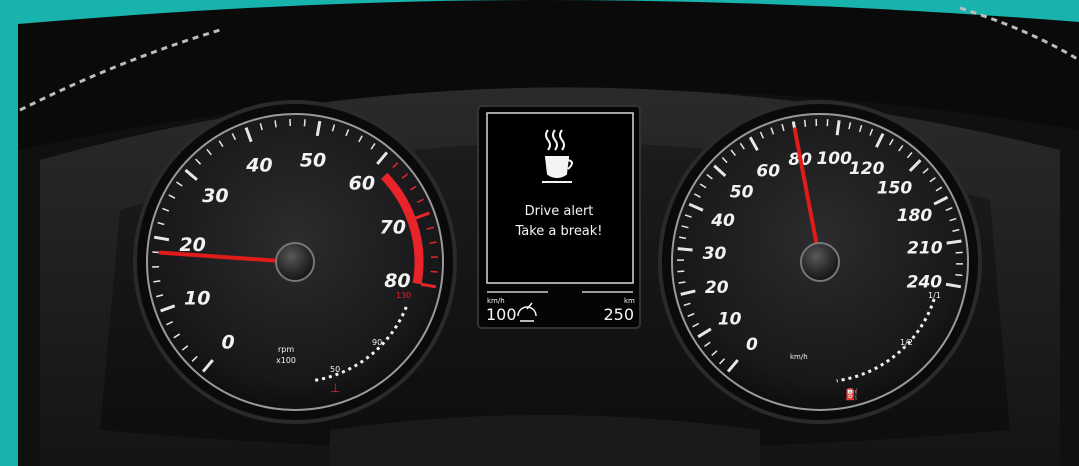 Image resolution: width=1079 pixels, height=466 pixels. I want to click on speed-number-180: 180, so click(915, 216).